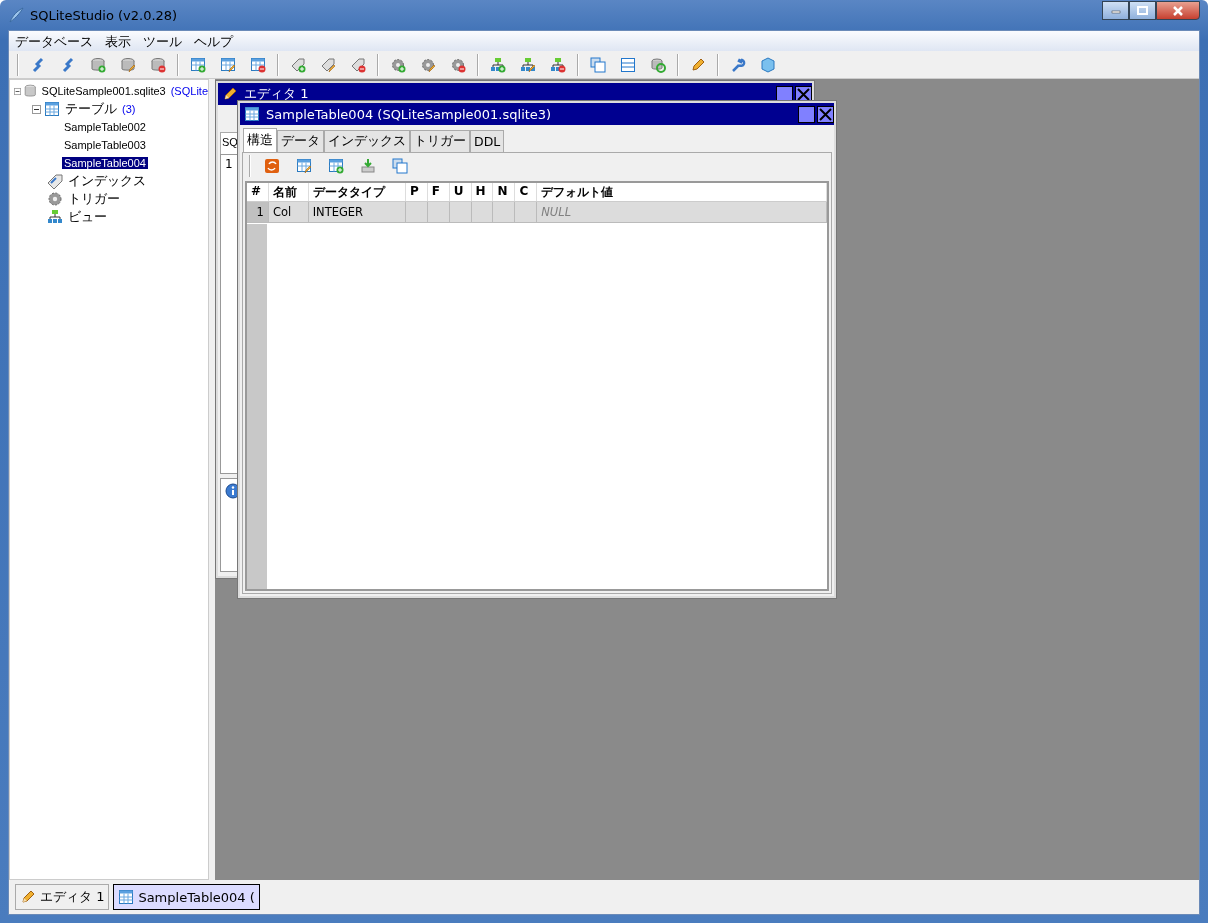  Describe the element at coordinates (105, 145) in the screenshot. I see `tree-item: SampleTable003` at that location.